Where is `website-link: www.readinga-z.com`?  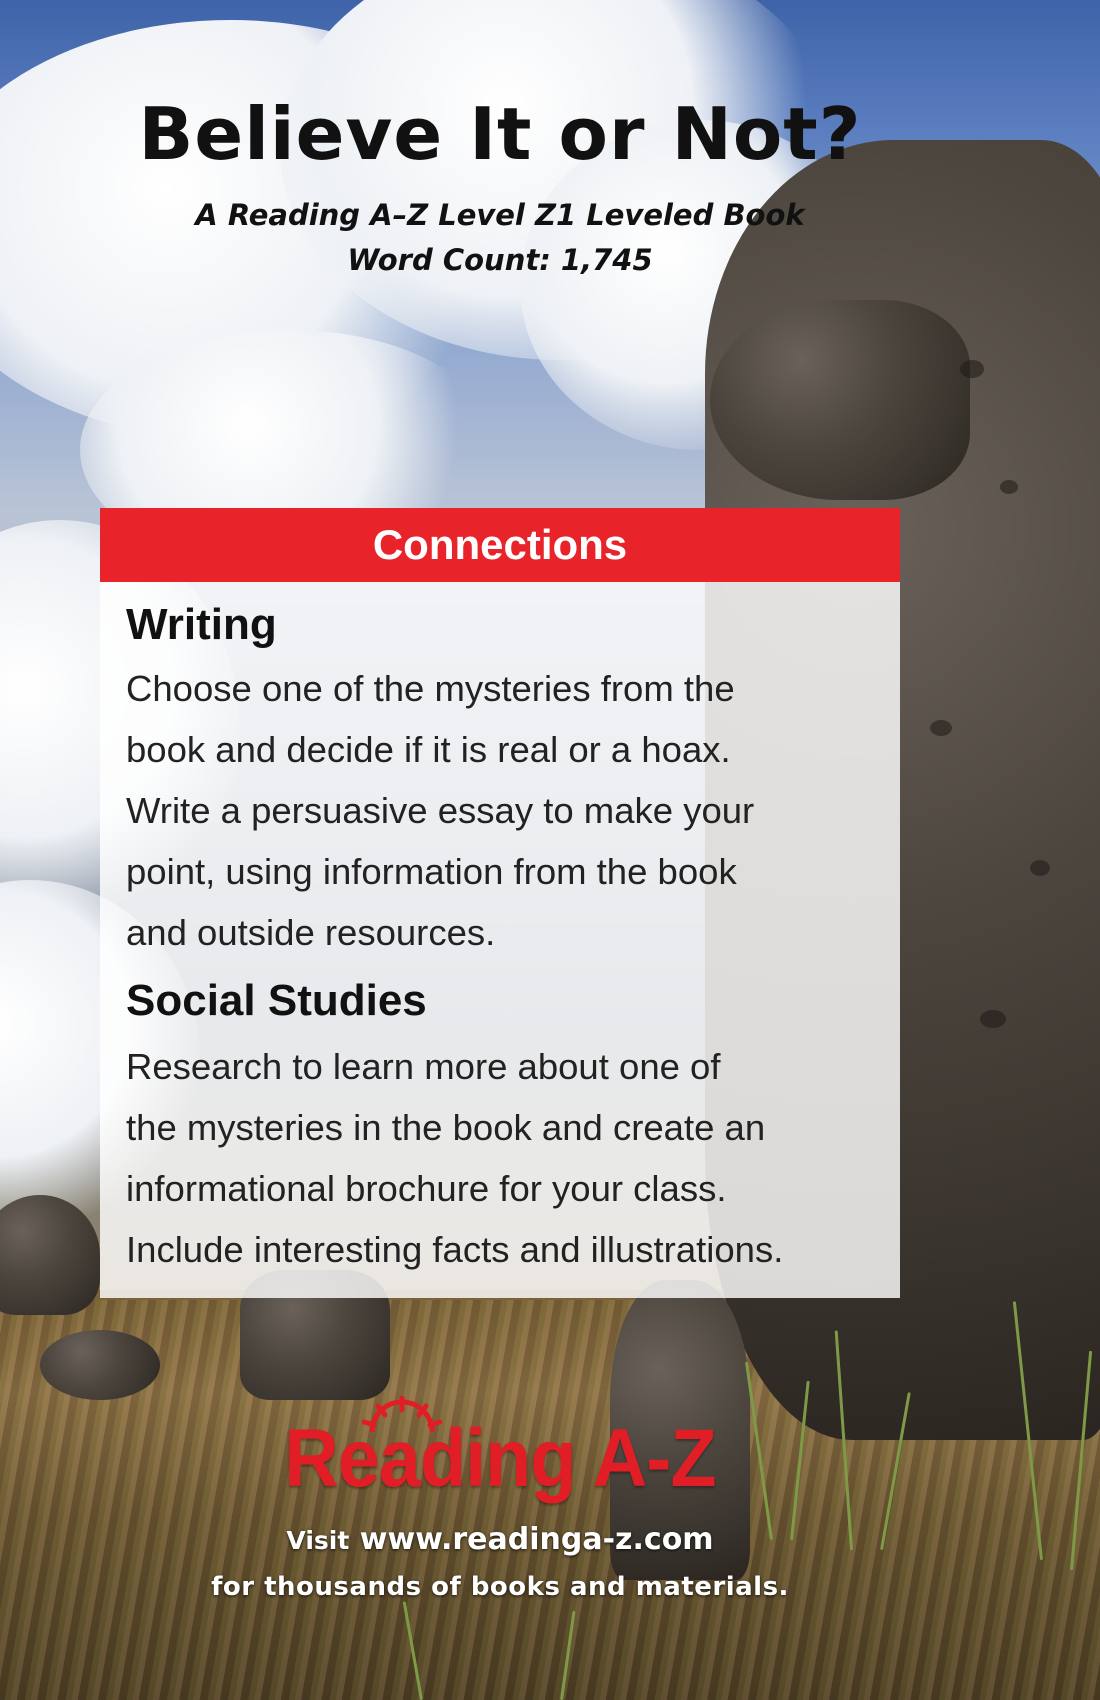 website-link: www.readinga-z.com is located at coordinates (537, 1539).